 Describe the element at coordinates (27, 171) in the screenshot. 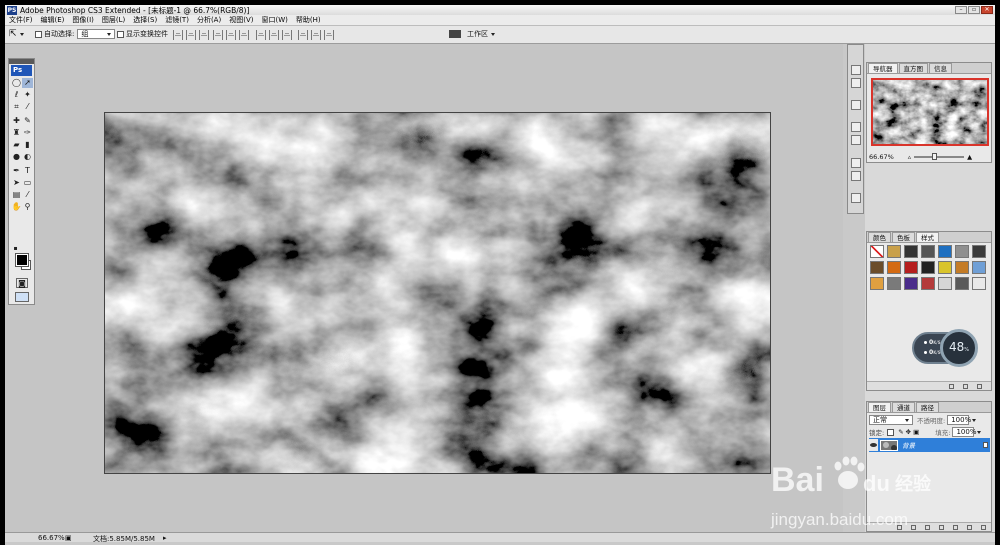

I see `type-tool-icon: T` at that location.